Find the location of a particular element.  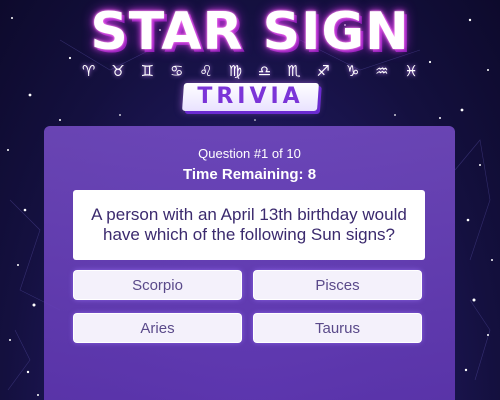

cancer-icon: ♋ is located at coordinates (176, 71).